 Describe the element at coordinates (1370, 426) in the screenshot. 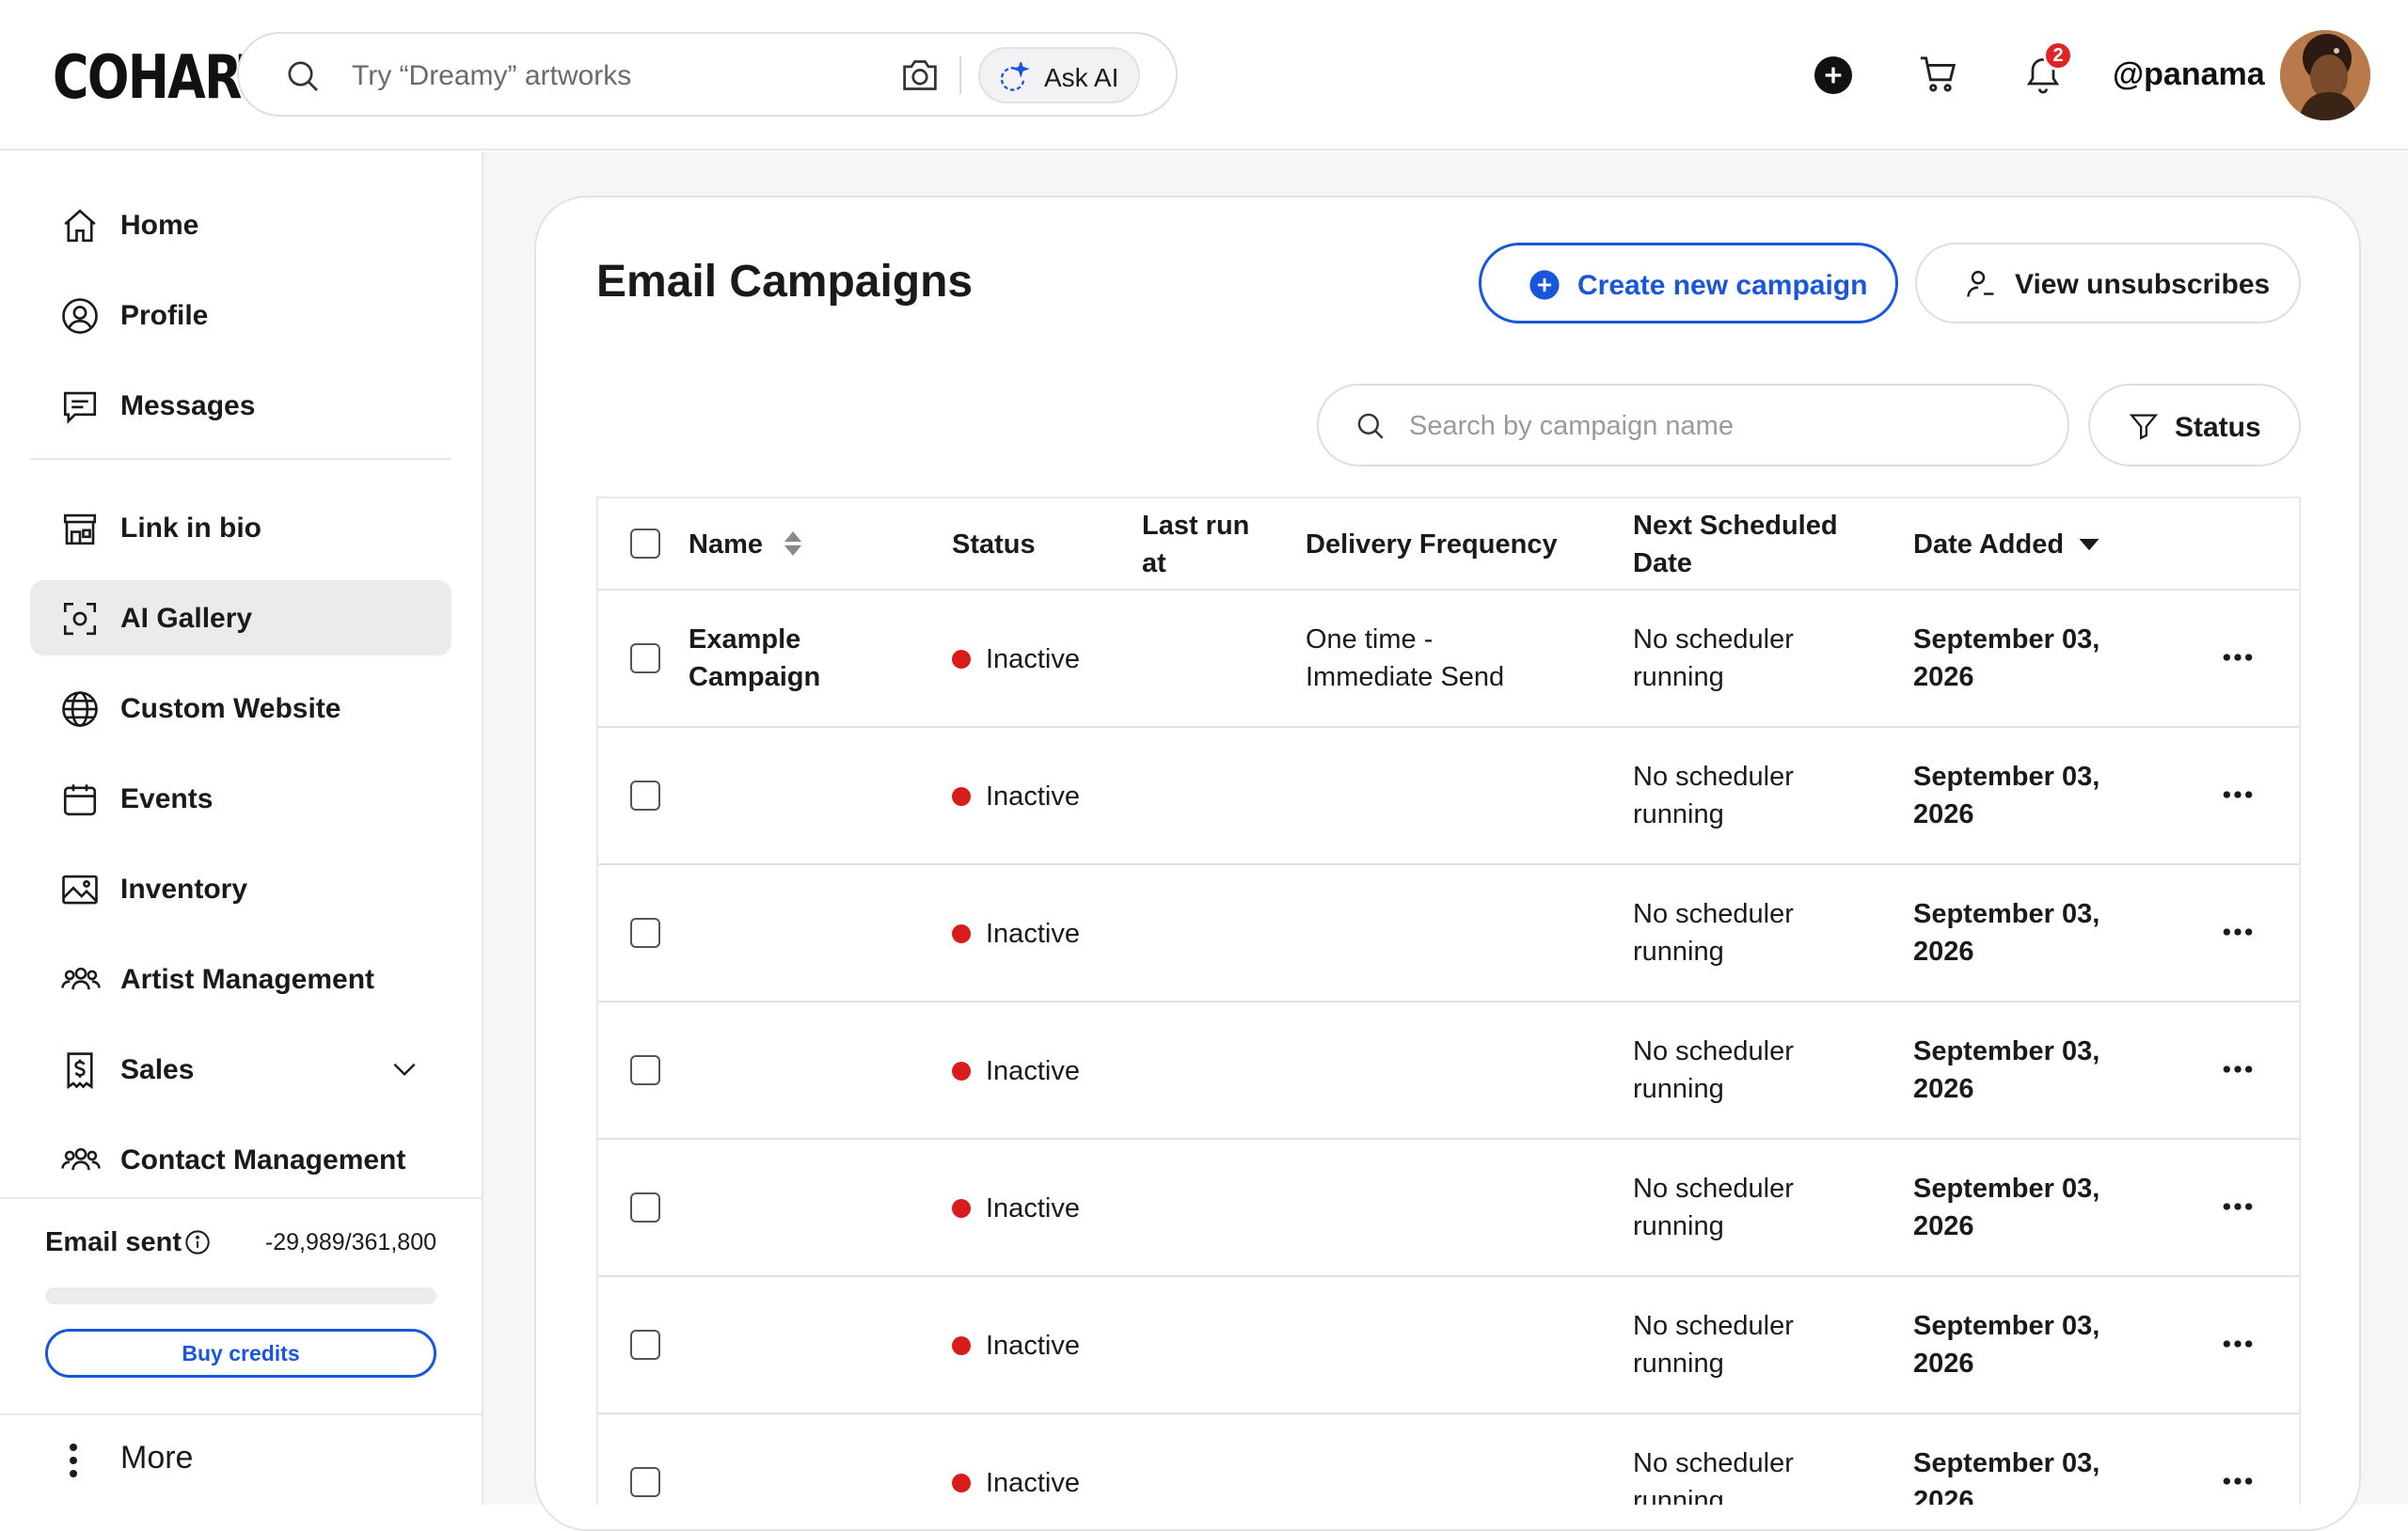

I see `search-icon` at that location.